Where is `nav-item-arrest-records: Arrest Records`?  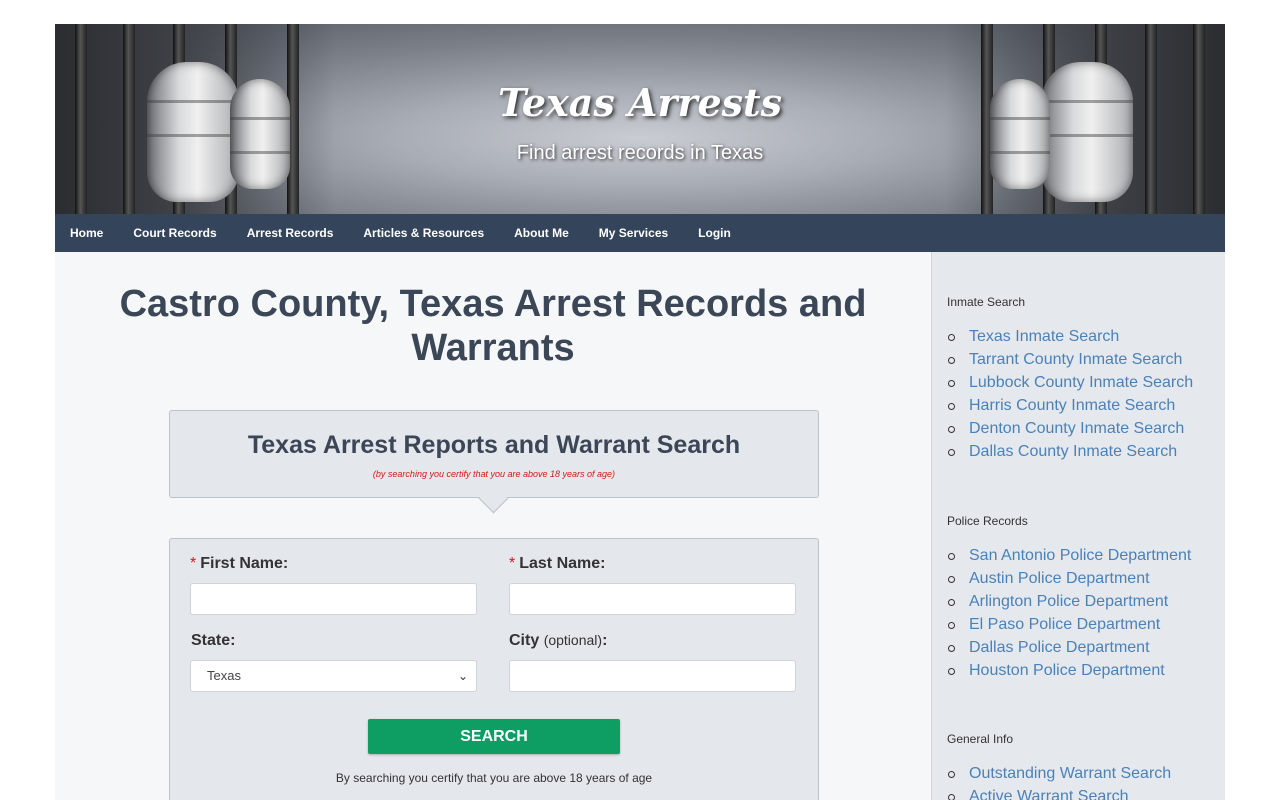
nav-item-arrest-records: Arrest Records is located at coordinates (290, 233).